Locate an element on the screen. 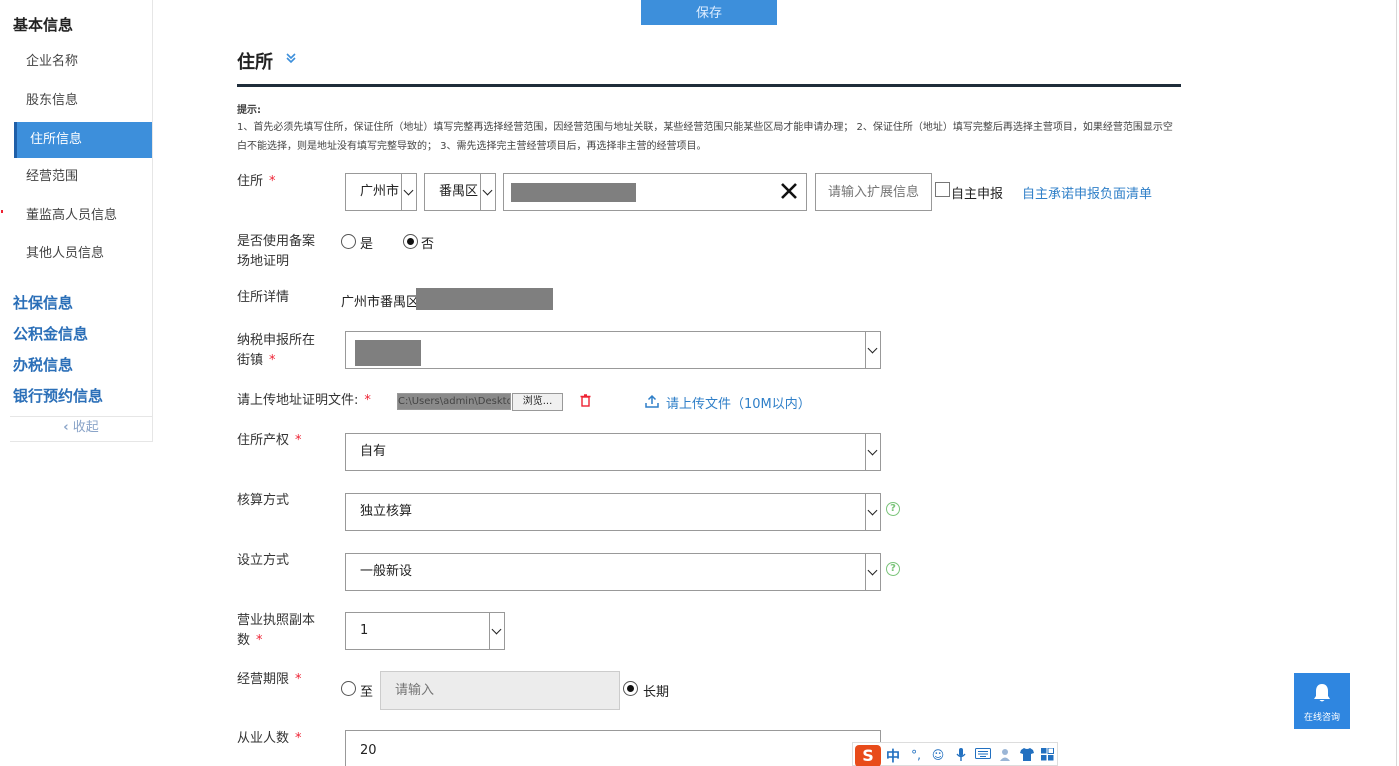  chevron-left-icon: ‹ is located at coordinates (66, 427).